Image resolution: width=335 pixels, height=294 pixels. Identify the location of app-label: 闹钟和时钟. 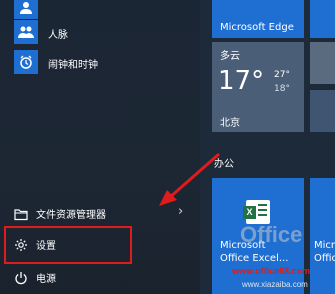
(73, 65).